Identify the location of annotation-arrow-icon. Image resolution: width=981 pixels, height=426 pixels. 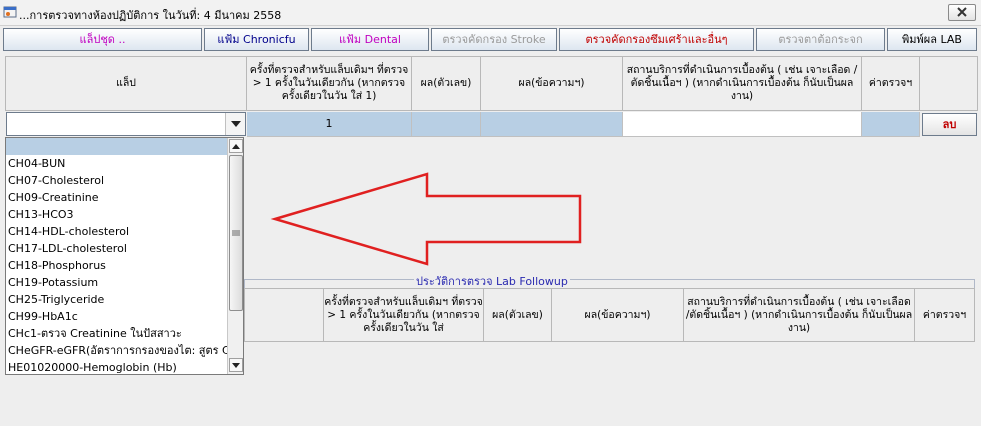
(426, 219).